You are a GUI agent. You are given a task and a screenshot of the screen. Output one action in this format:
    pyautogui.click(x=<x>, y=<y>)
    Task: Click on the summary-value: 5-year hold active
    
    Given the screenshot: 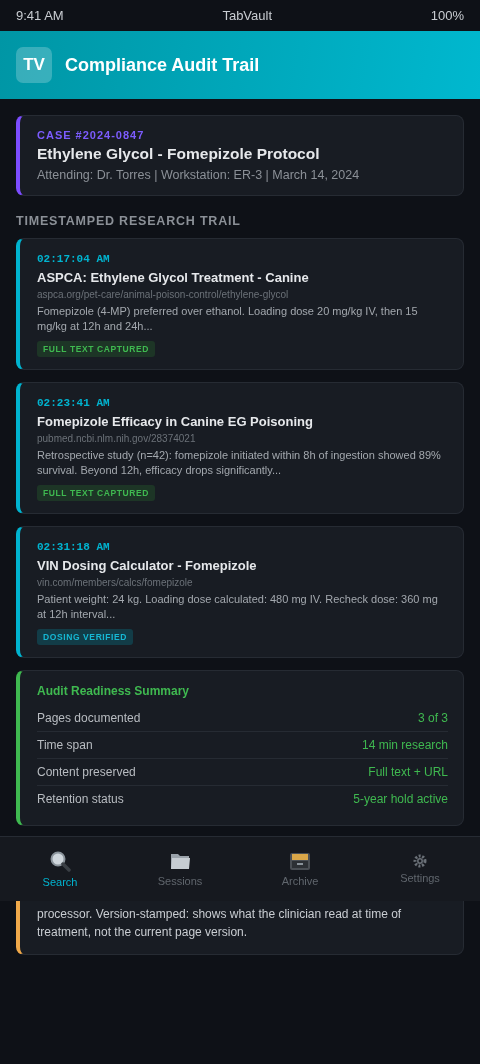 What is the action you would take?
    pyautogui.click(x=400, y=799)
    